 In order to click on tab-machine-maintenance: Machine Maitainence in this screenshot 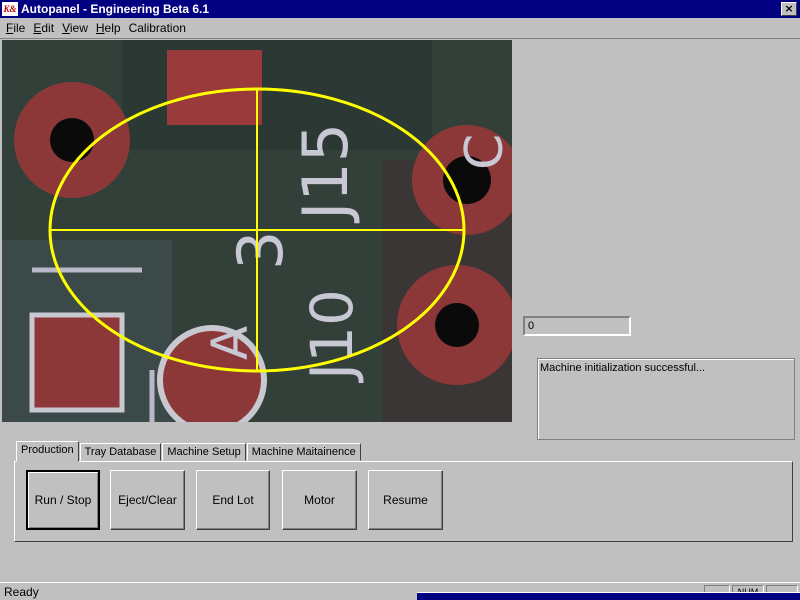, I will do `click(303, 452)`.